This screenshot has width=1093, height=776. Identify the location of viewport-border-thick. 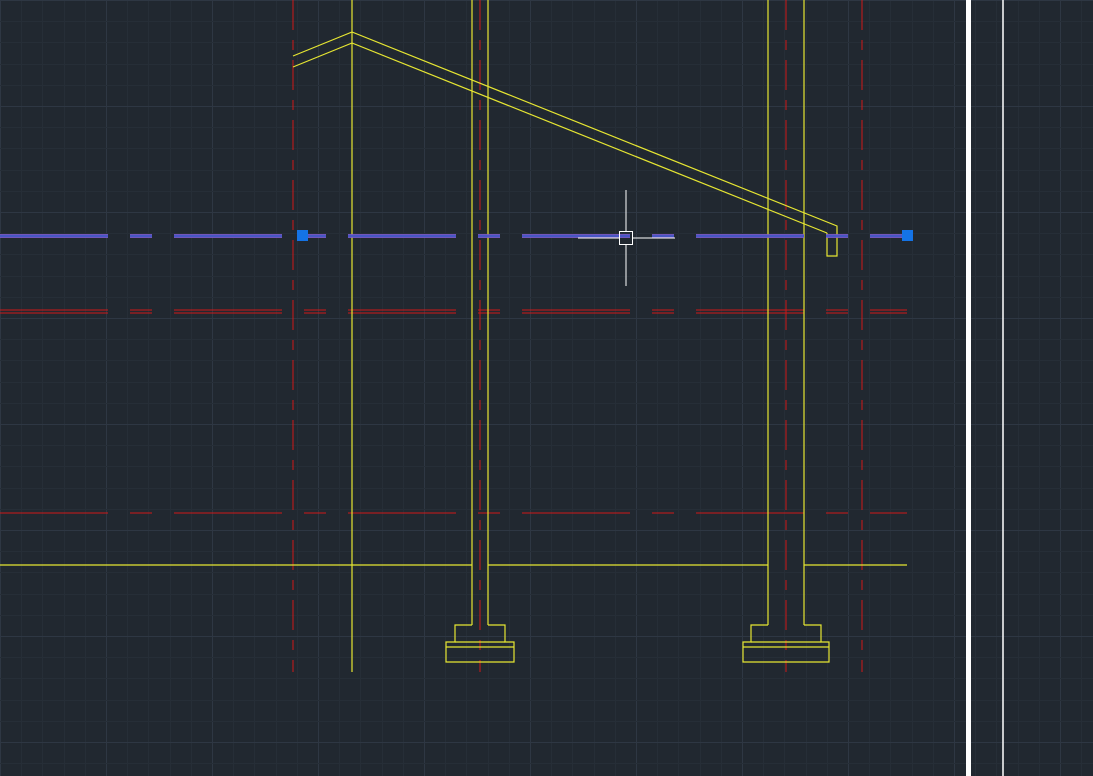
(968, 388).